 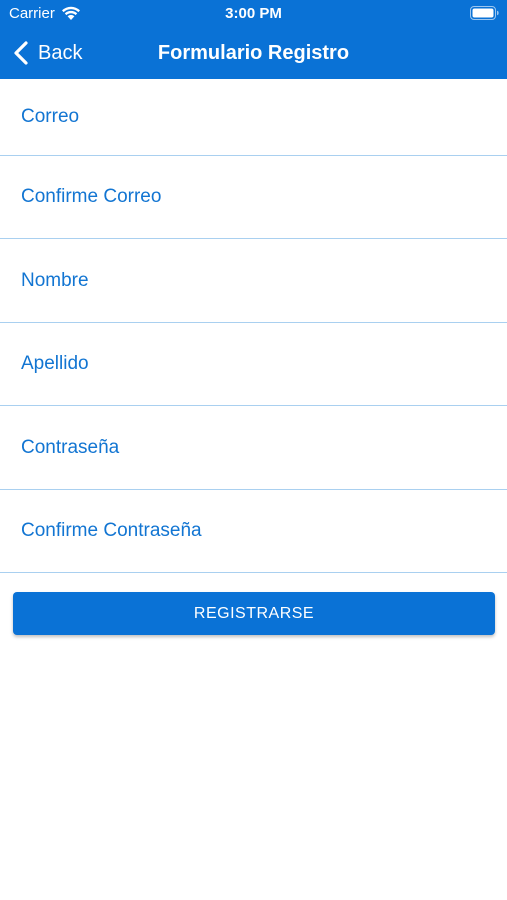 I want to click on status-time: 3:00 PM, so click(x=253, y=13).